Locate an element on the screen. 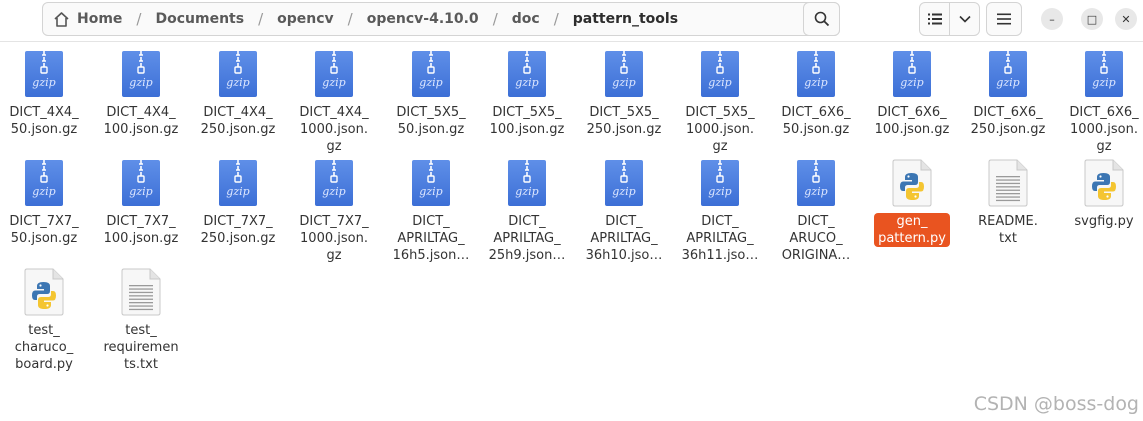 This screenshot has width=1143, height=421. file-item: gzip DICT_4X4_ 50.json.gz is located at coordinates (45, 94).